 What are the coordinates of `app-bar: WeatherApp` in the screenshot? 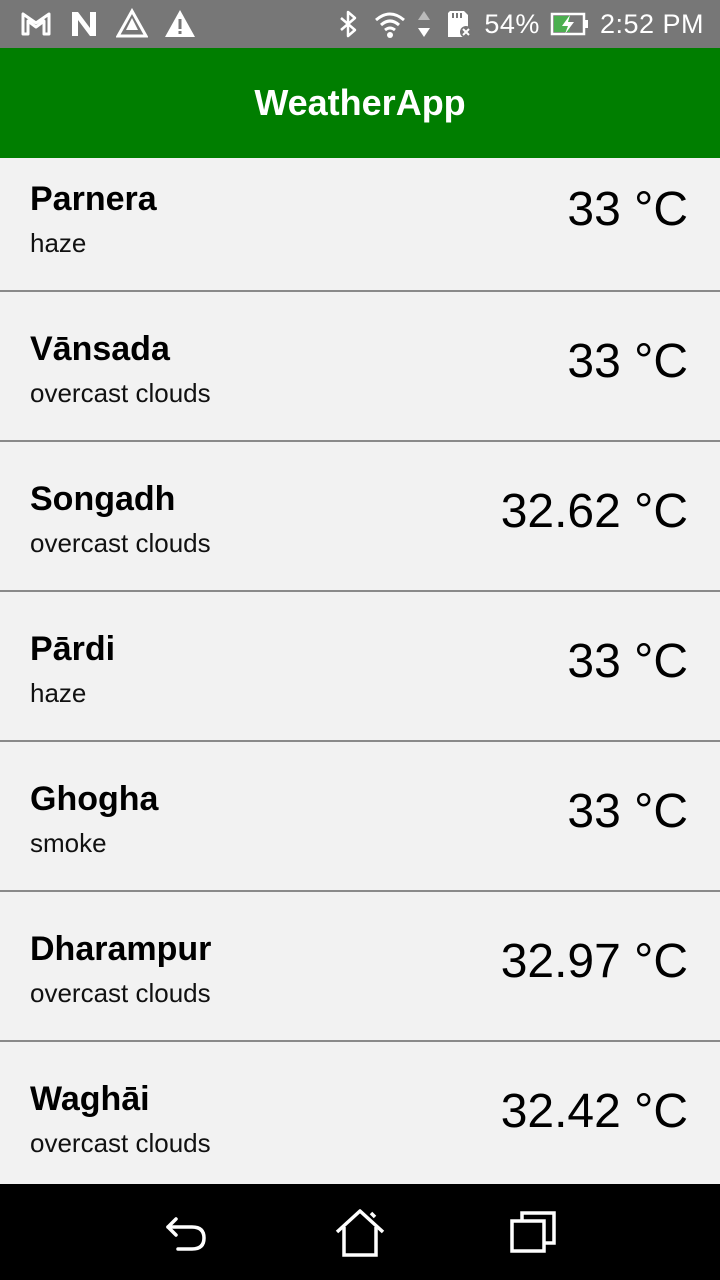 It's located at (360, 103).